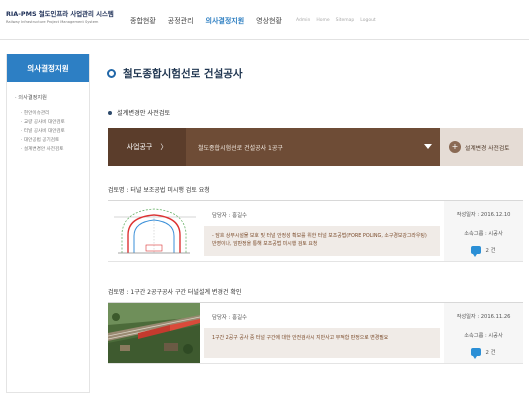  What do you see at coordinates (367, 20) in the screenshot?
I see `util-logout: Logout` at bounding box center [367, 20].